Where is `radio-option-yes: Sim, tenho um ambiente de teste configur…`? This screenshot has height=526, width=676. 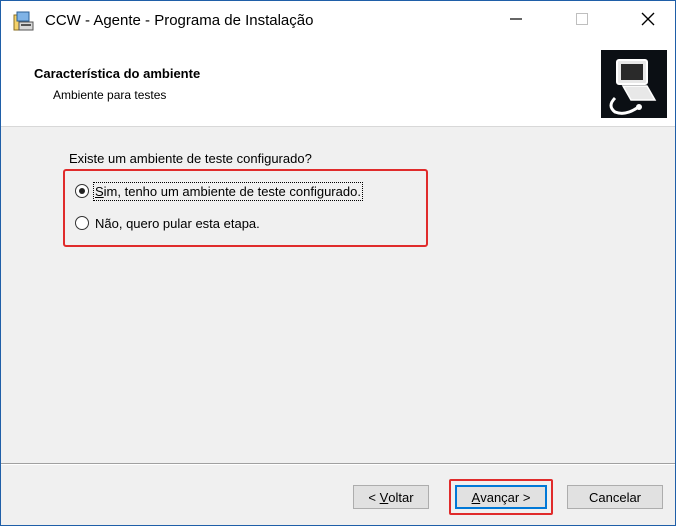
radio-option-yes: Sim, tenho um ambiente de teste configur… is located at coordinates (219, 191).